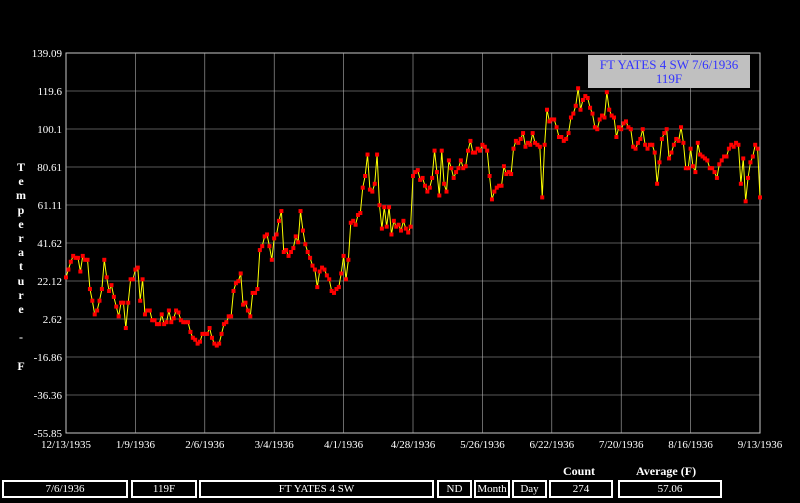  What do you see at coordinates (275, 445) in the screenshot?
I see `x-tick-label: 3/4/1936` at bounding box center [275, 445].